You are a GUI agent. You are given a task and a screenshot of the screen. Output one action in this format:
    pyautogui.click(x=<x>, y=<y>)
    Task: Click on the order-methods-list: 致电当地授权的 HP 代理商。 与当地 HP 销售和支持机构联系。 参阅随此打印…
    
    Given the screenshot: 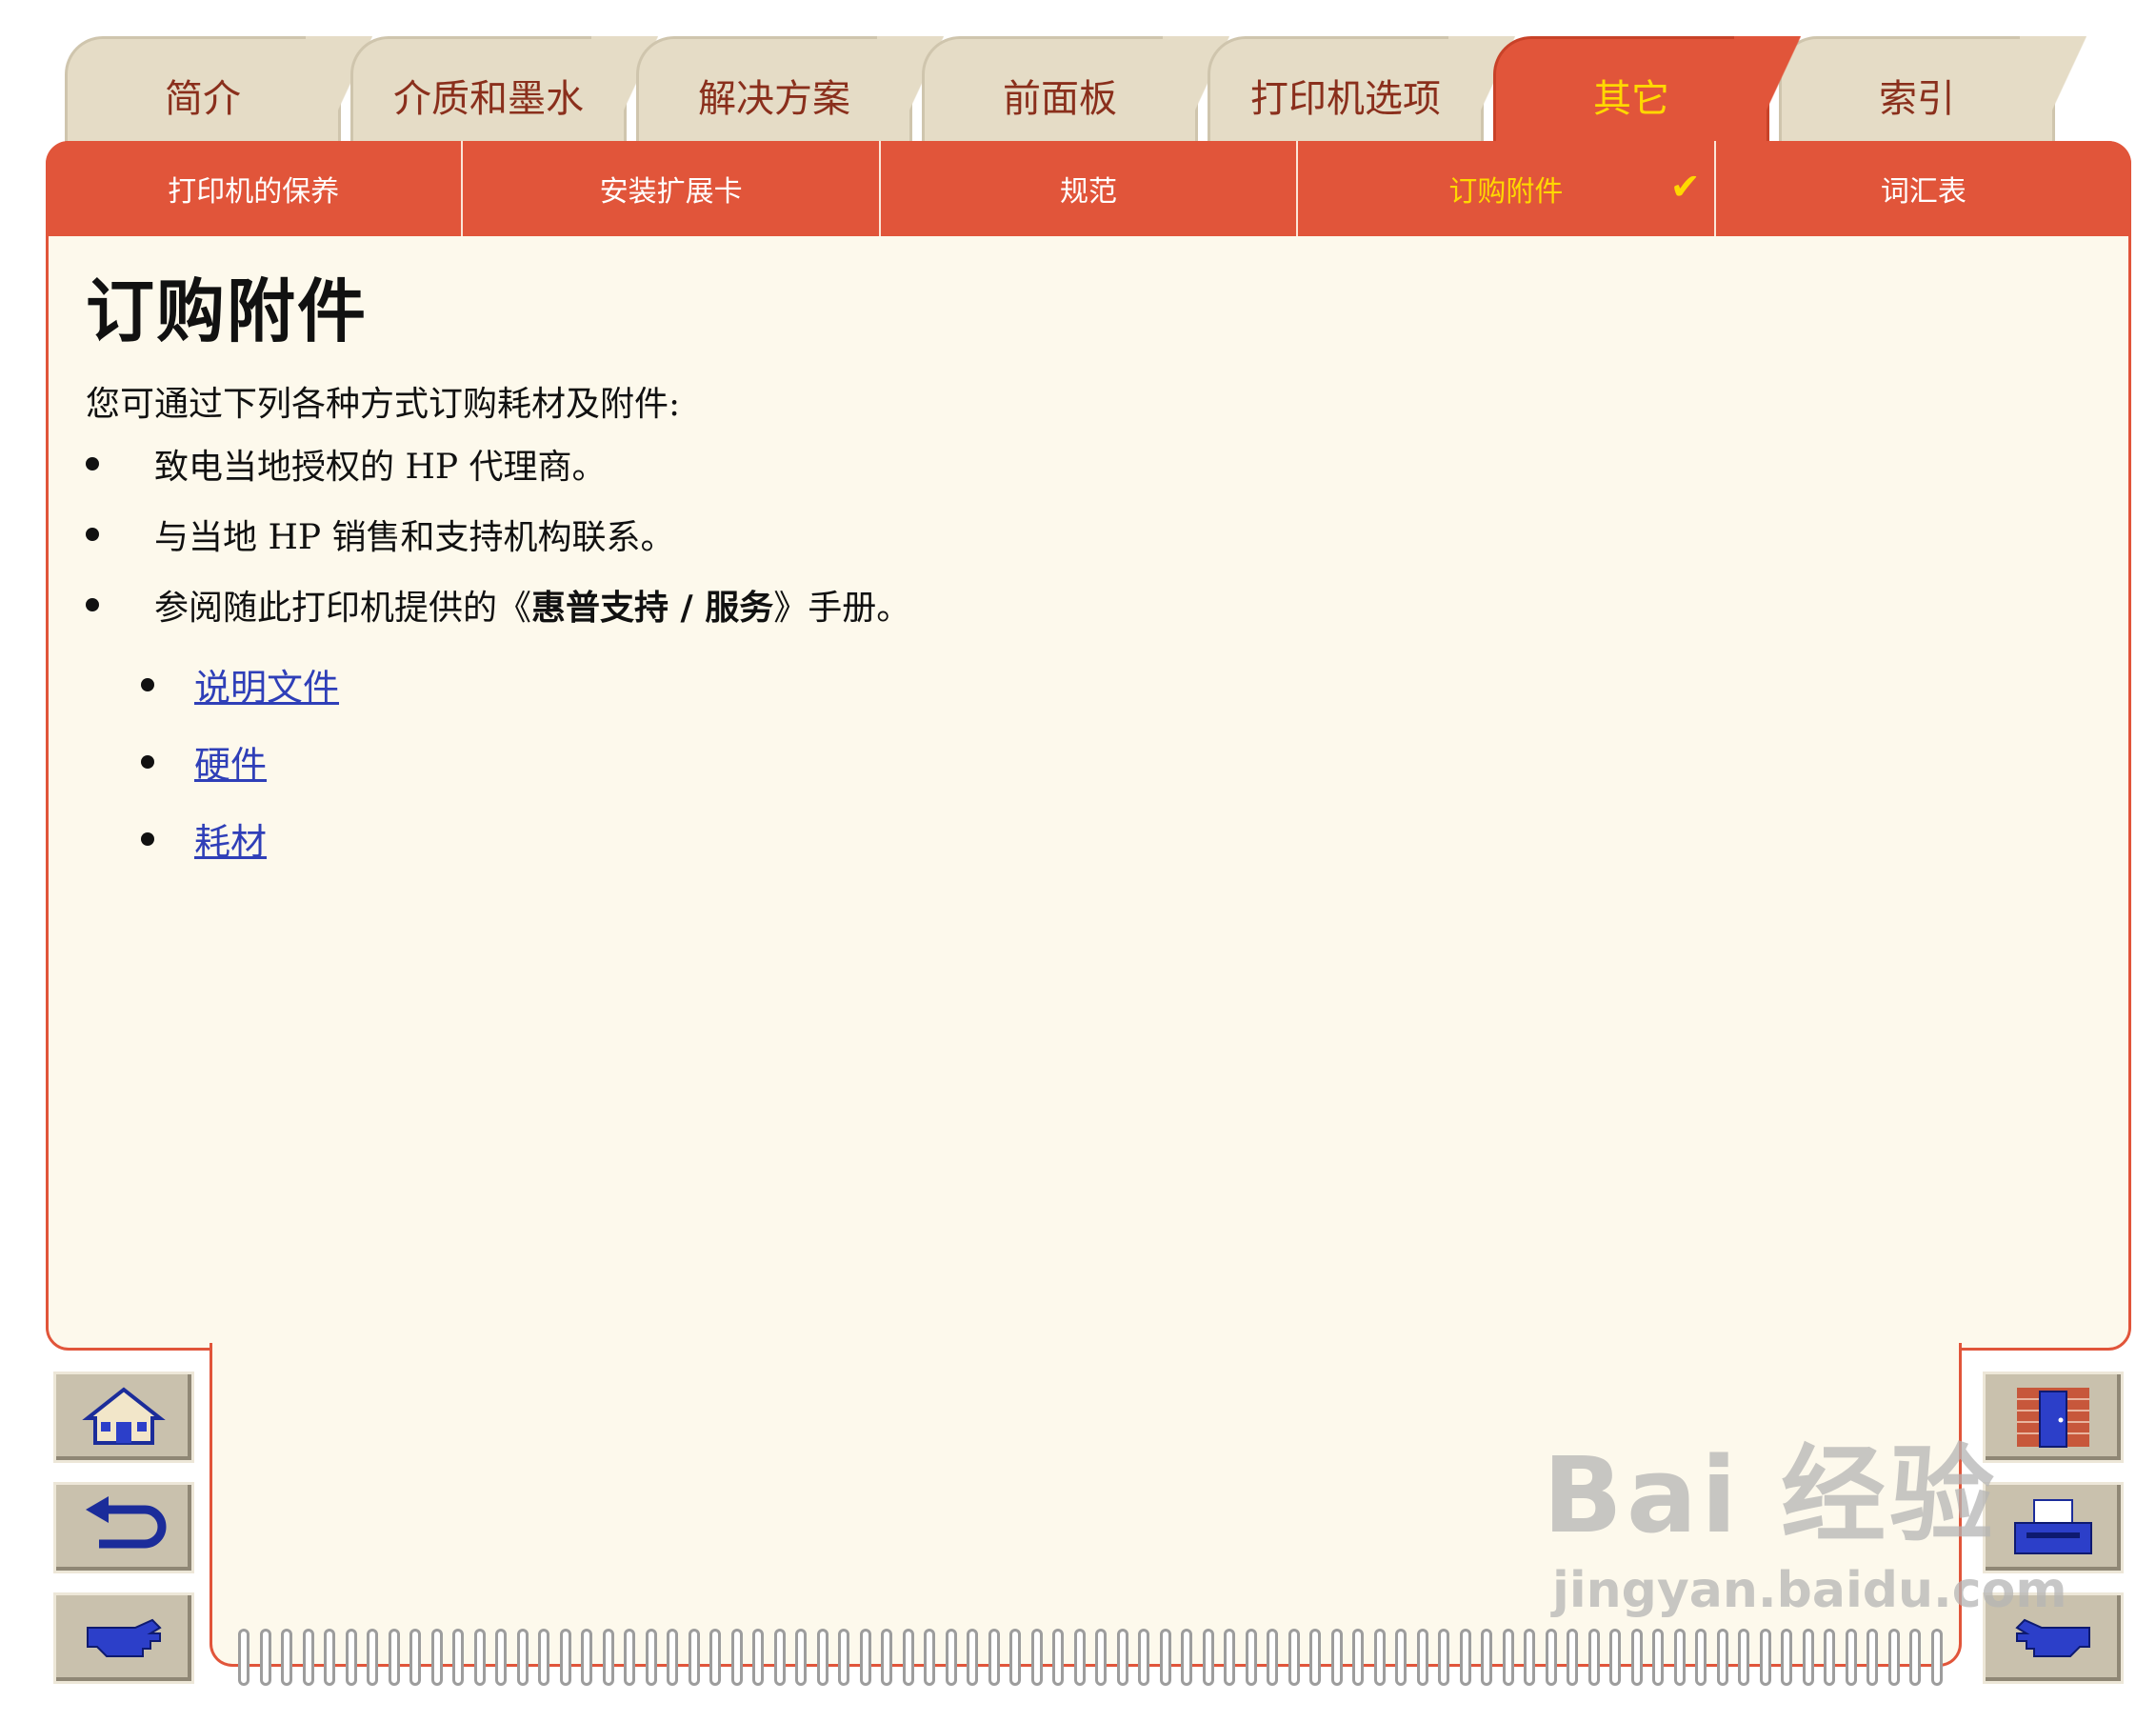 What is the action you would take?
    pyautogui.click(x=1086, y=534)
    